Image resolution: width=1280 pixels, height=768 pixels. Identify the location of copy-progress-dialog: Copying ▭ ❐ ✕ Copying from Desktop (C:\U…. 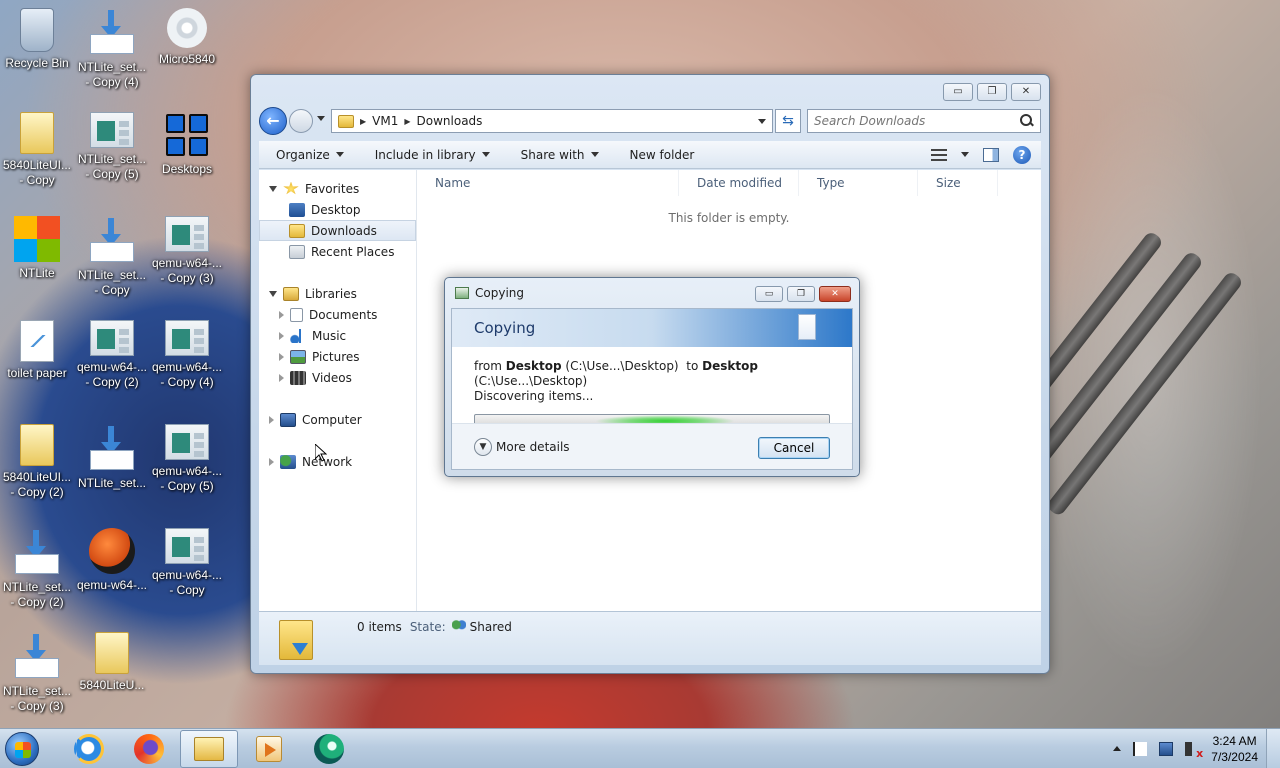
(652, 377).